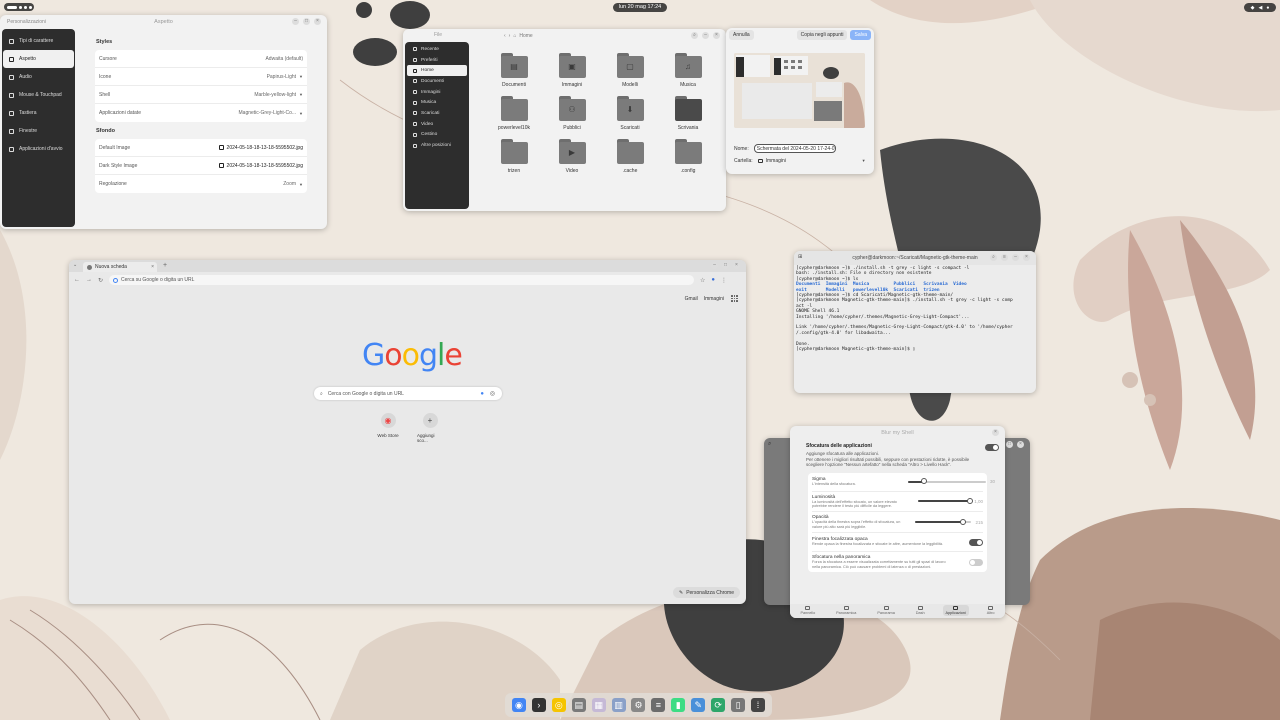  What do you see at coordinates (630, 70) in the screenshot?
I see `folder-modelli: ▢ Modelli` at bounding box center [630, 70].